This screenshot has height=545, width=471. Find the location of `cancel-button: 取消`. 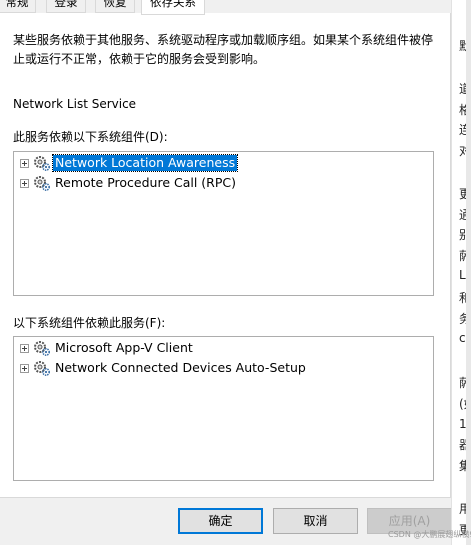

cancel-button: 取消 is located at coordinates (315, 521).